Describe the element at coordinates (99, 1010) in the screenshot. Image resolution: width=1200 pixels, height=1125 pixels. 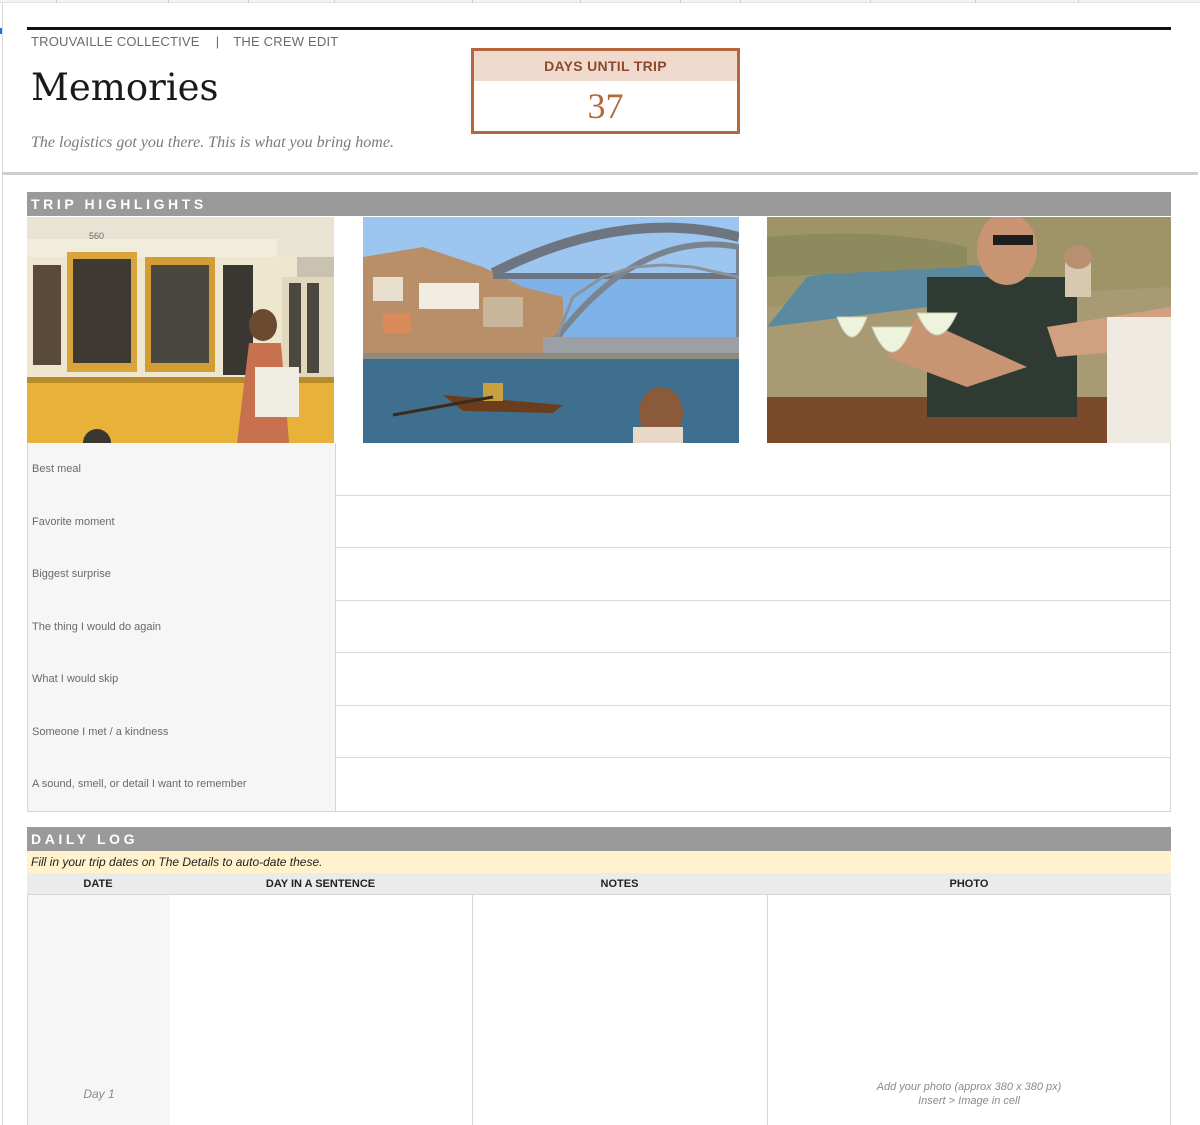
I see `log-date-cell: Day 1` at that location.